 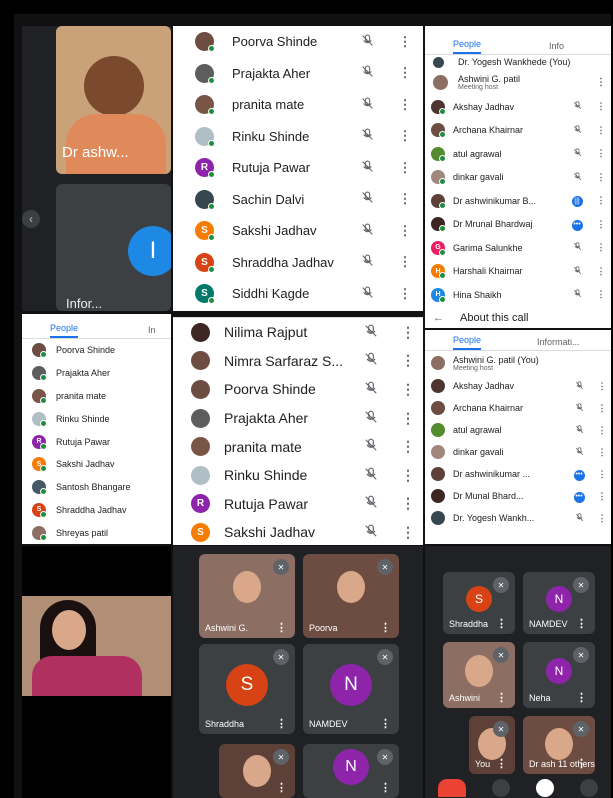 What do you see at coordinates (257, 771) in the screenshot?
I see `participant-tile: ✕ ⋮` at bounding box center [257, 771].